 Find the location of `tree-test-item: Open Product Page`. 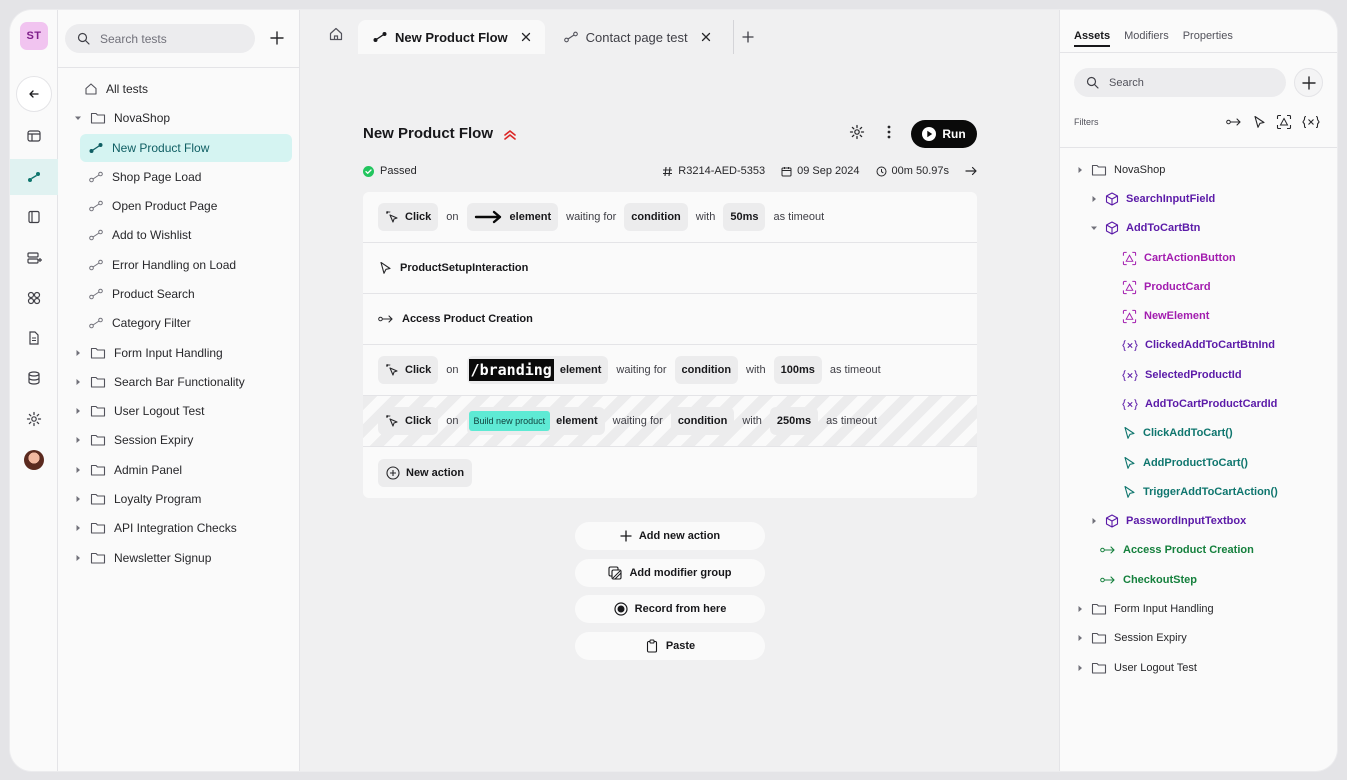

tree-test-item: Open Product Page is located at coordinates (152, 206).